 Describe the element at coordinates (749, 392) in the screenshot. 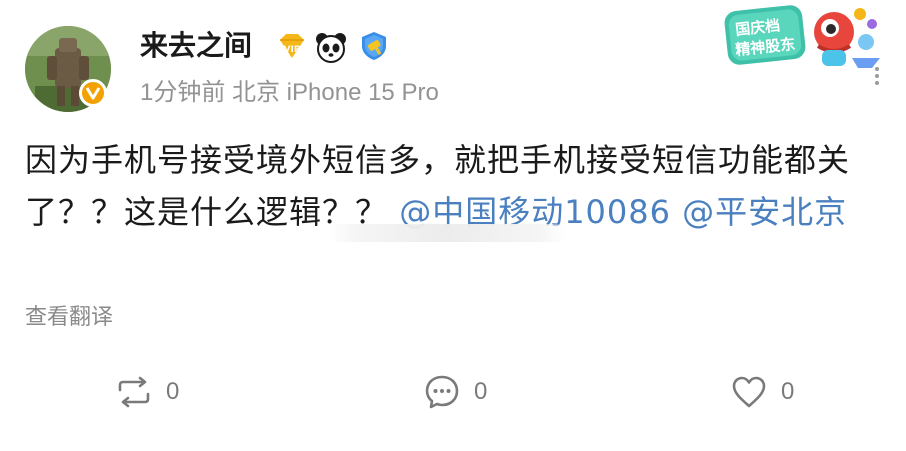

I see `like-heart-icon` at that location.